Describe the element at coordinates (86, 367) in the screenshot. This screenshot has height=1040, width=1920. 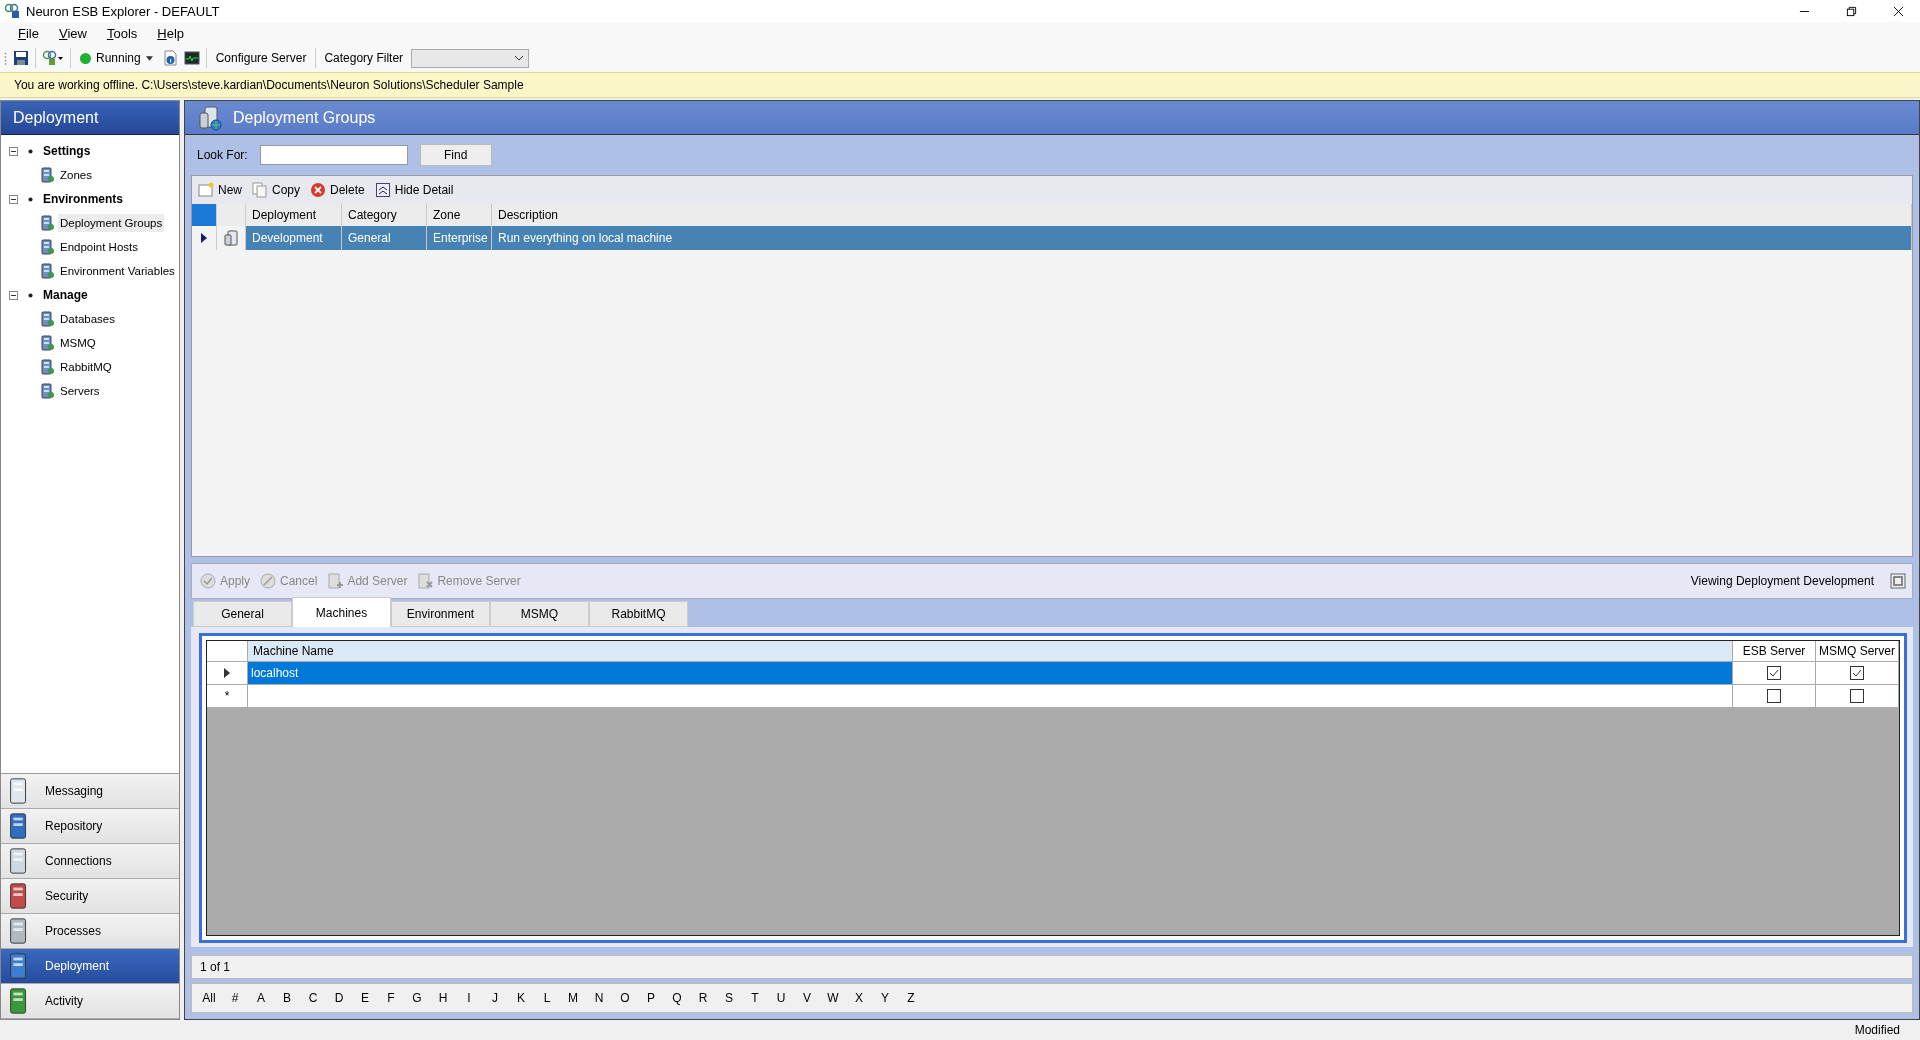
I see `tree-item: RabbitMQ` at that location.